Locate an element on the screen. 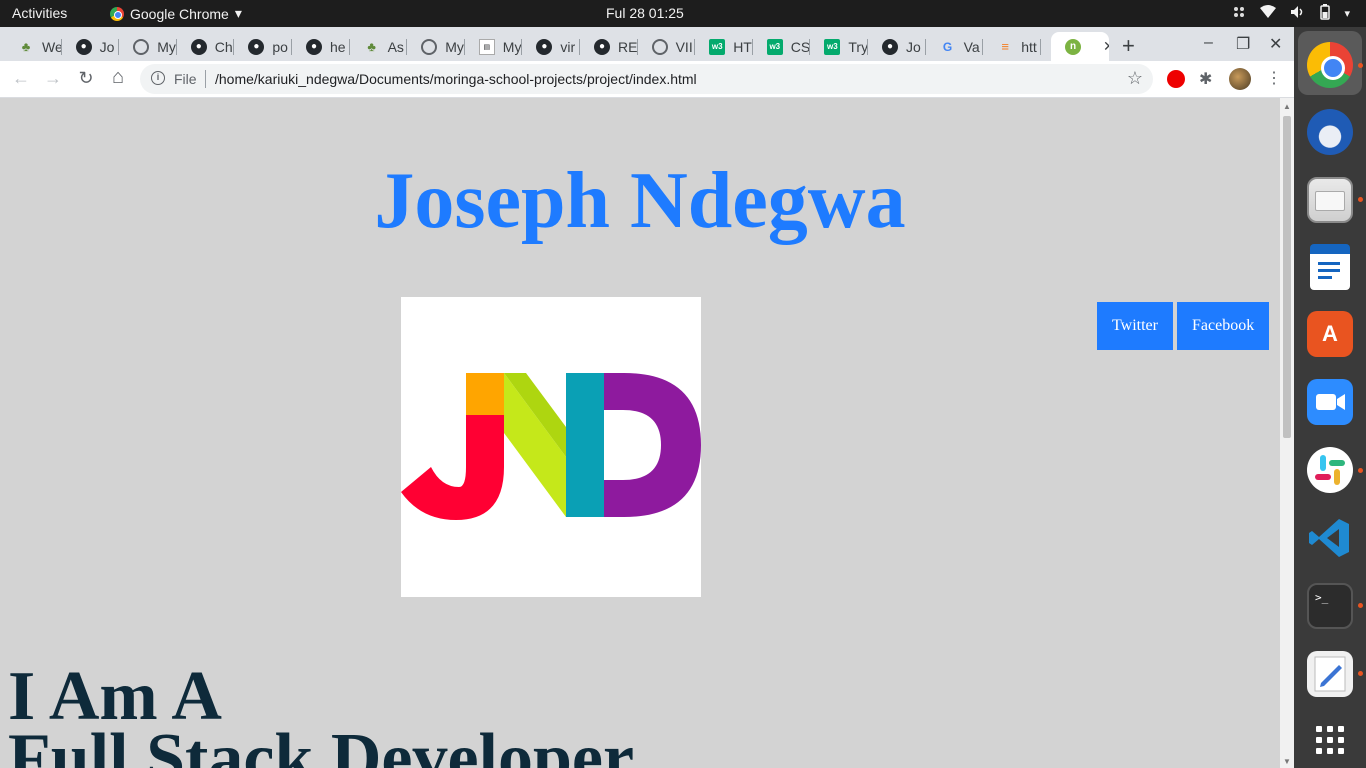  show-apps-icon is located at coordinates (1330, 740).